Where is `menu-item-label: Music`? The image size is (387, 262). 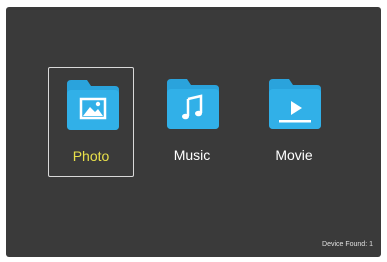 menu-item-label: Music is located at coordinates (192, 155).